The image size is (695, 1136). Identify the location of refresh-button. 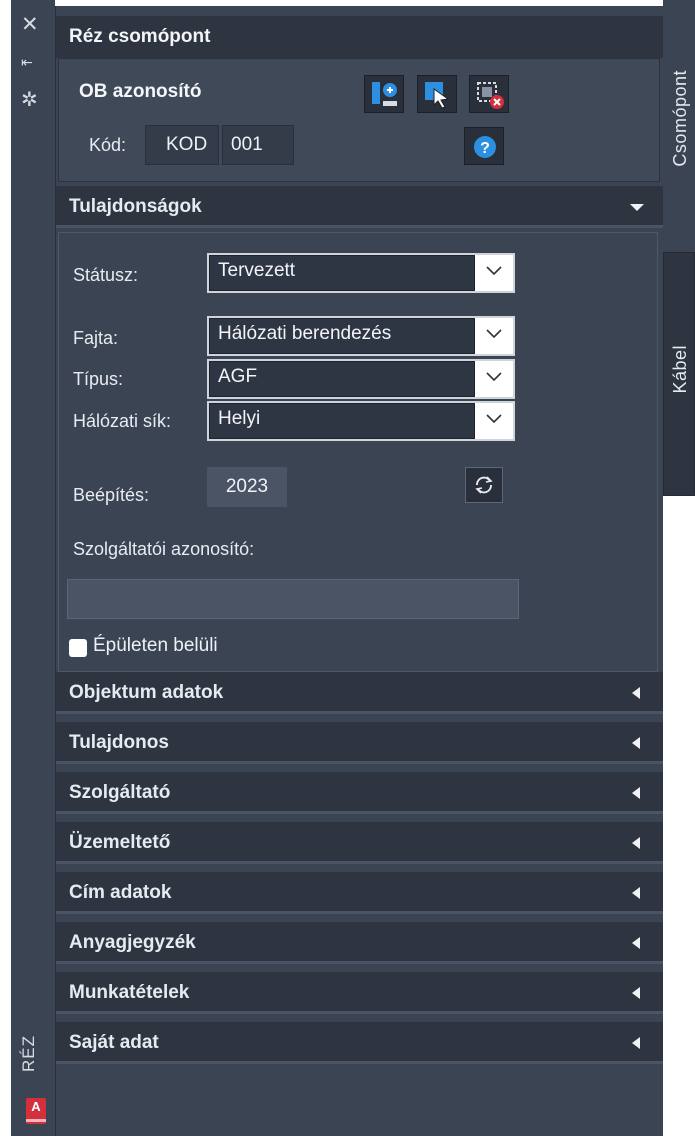
(484, 485).